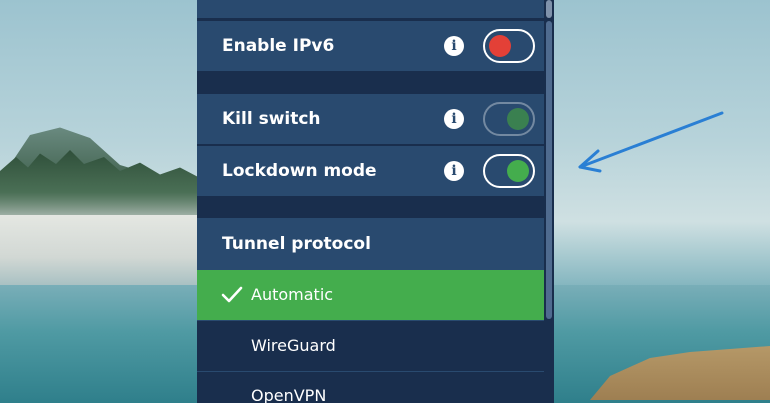 This screenshot has width=770, height=403. What do you see at coordinates (370, 387) in the screenshot?
I see `tunnel-option-openvpn: OpenVPN` at bounding box center [370, 387].